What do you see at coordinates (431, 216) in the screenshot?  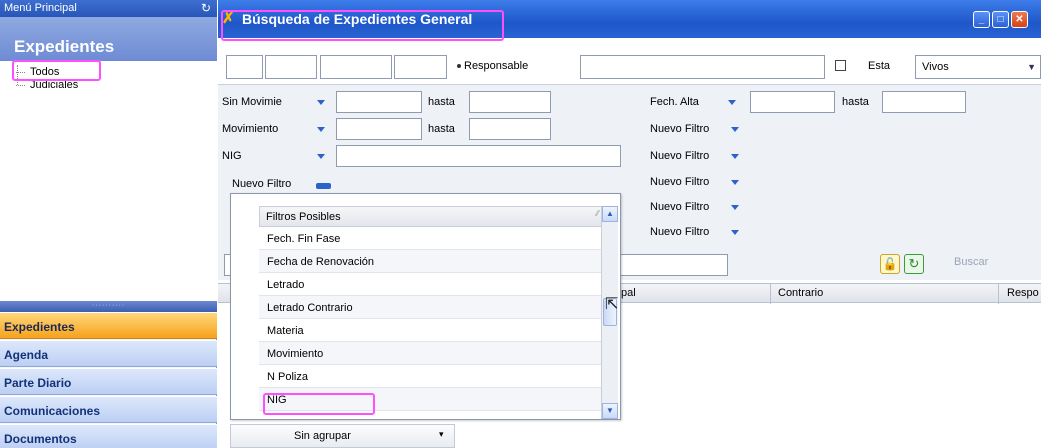 I see `popup-header: Filtros Posibles ⁄⁄` at bounding box center [431, 216].